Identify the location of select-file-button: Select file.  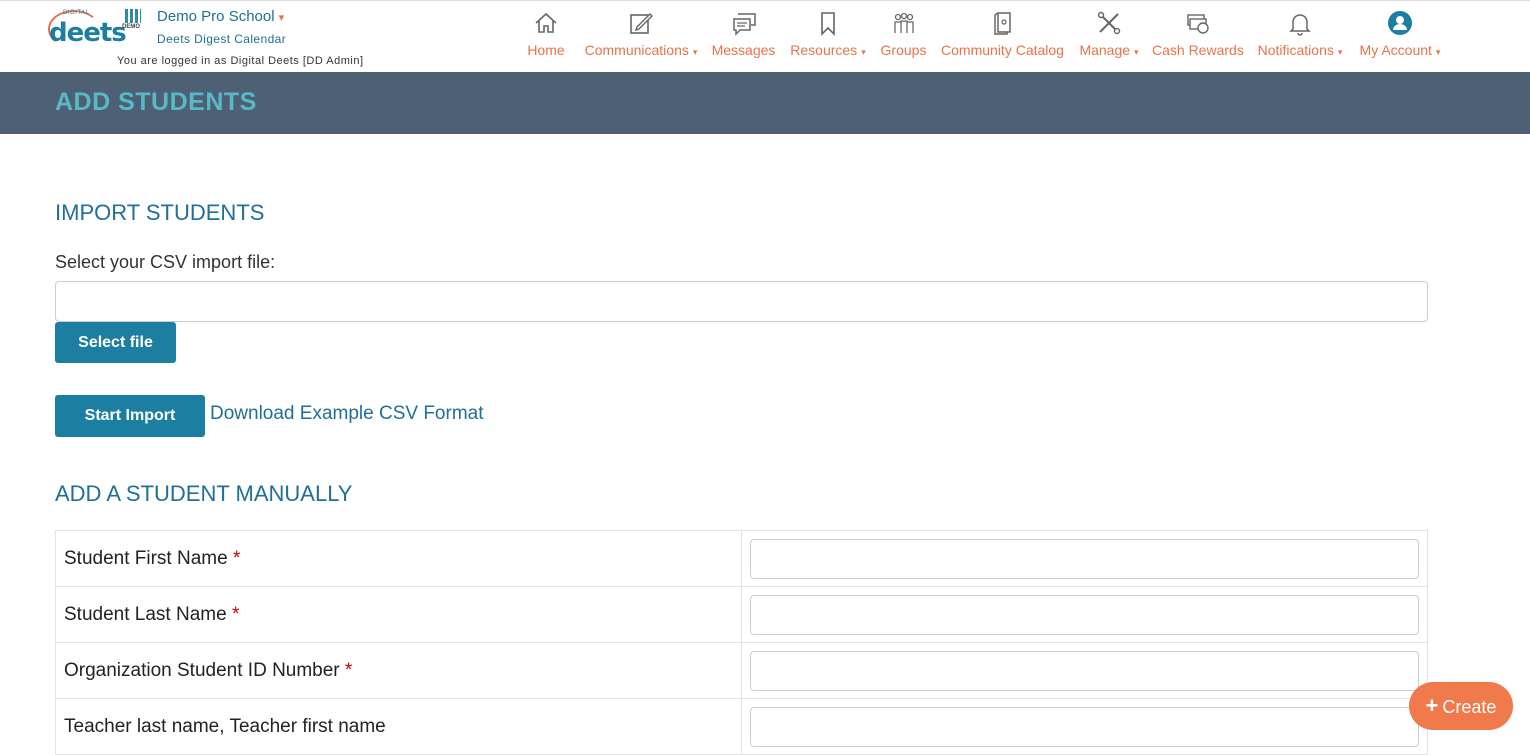
(115, 342).